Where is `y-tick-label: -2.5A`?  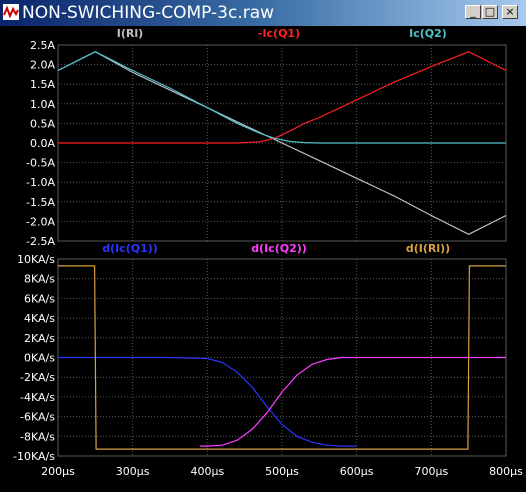 y-tick-label: -2.5A is located at coordinates (40, 241).